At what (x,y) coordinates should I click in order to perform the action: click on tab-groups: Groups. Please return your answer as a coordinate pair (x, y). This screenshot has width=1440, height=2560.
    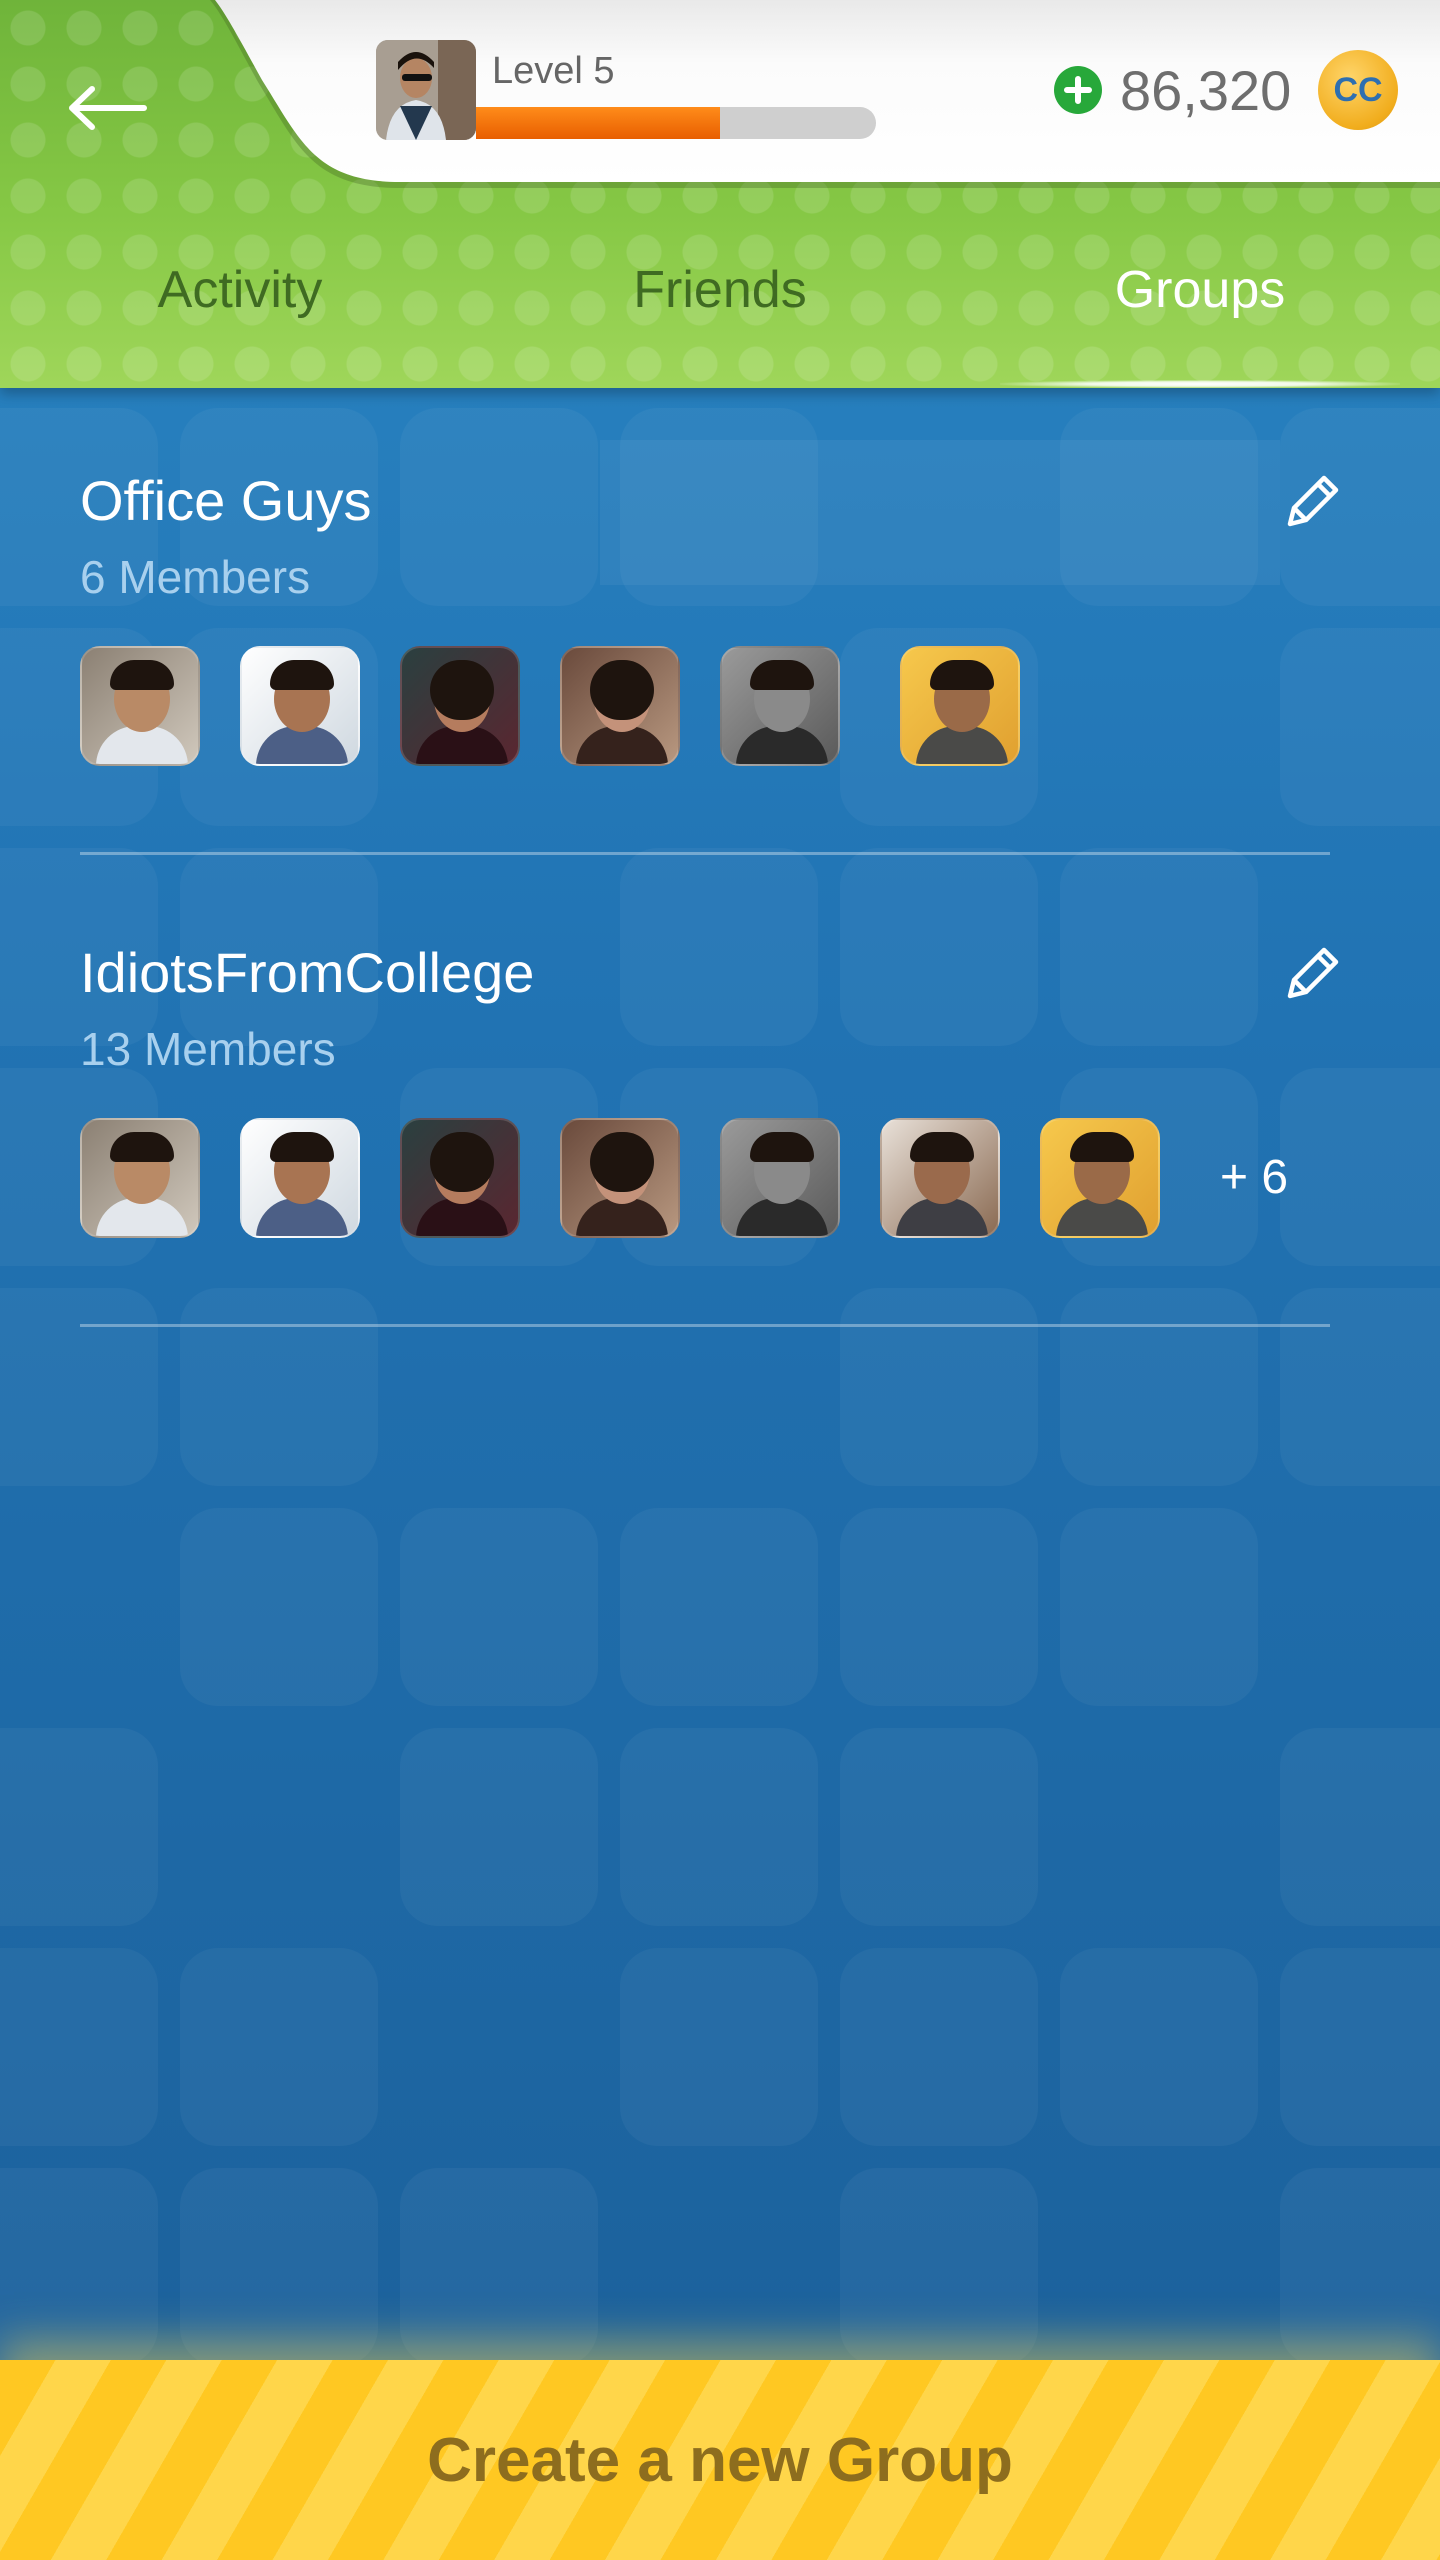
    Looking at the image, I should click on (1200, 290).